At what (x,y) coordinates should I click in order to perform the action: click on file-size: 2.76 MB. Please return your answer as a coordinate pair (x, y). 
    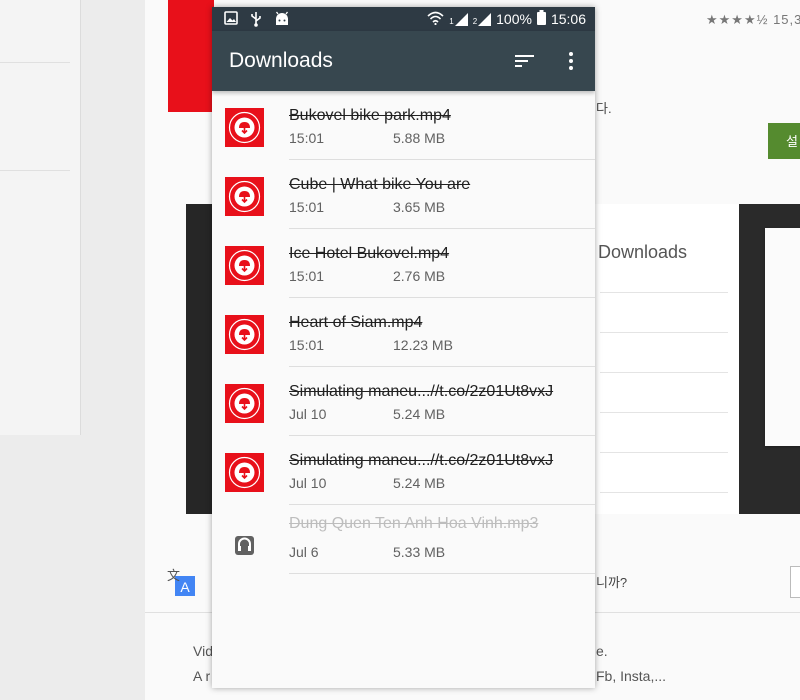
    Looking at the image, I should click on (419, 276).